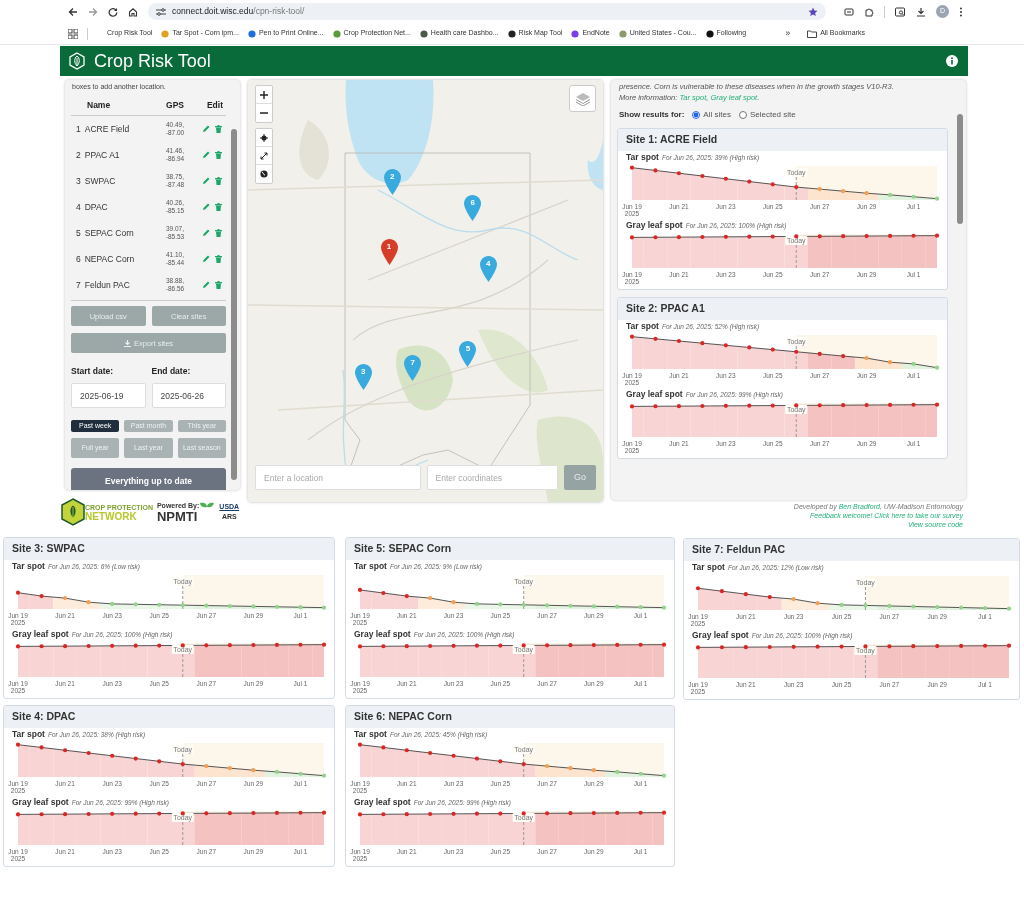 Image resolution: width=1024 pixels, height=912 pixels. What do you see at coordinates (392, 182) in the screenshot?
I see `map-marker: 2` at bounding box center [392, 182].